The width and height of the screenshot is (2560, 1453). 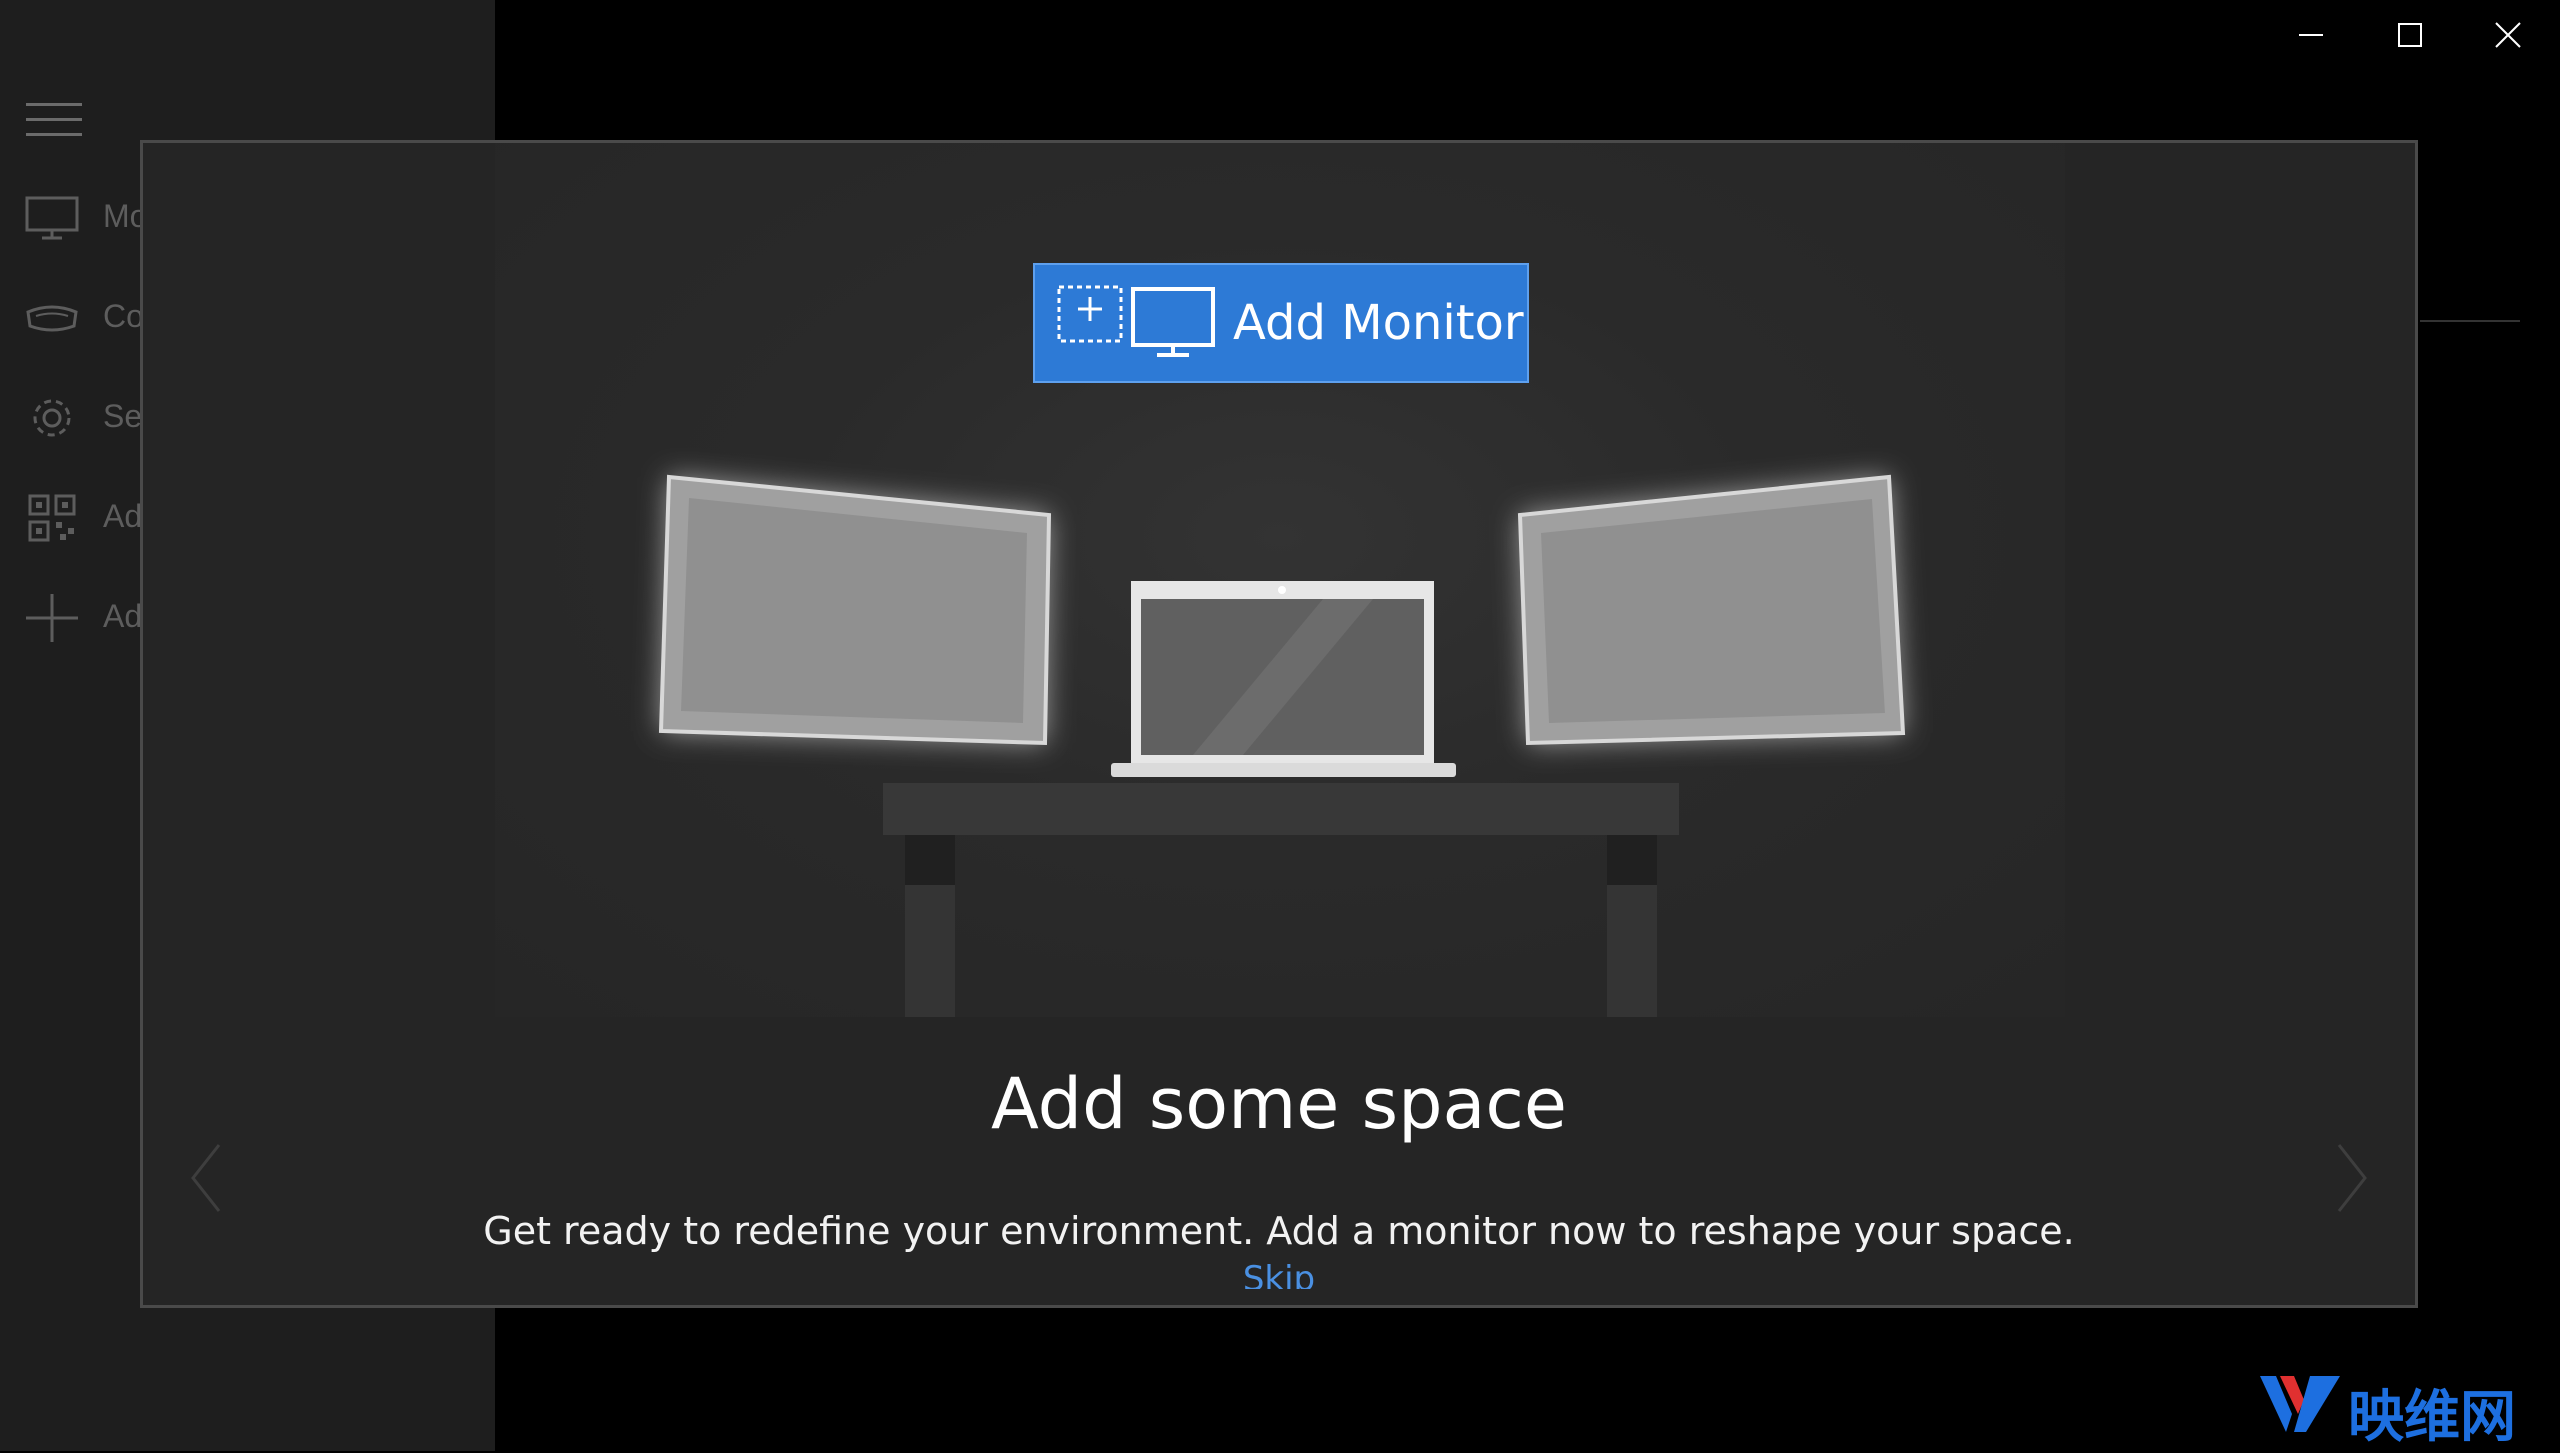 What do you see at coordinates (1711, 610) in the screenshot?
I see `right-monitor-illustration` at bounding box center [1711, 610].